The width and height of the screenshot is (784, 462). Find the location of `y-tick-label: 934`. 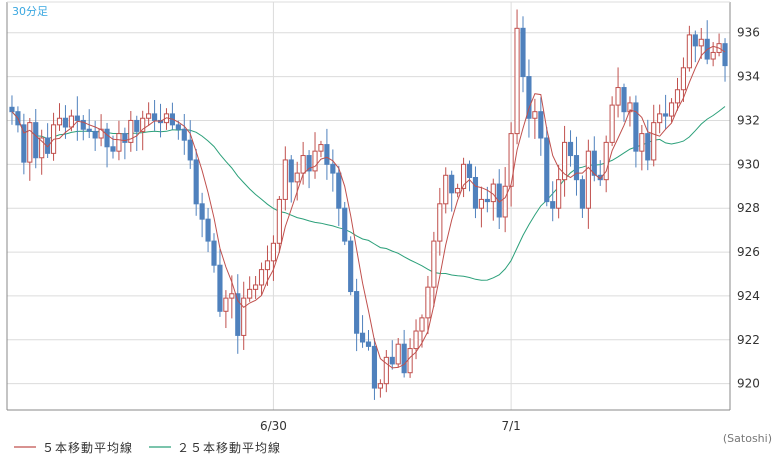

y-tick-label: 934 is located at coordinates (748, 77).